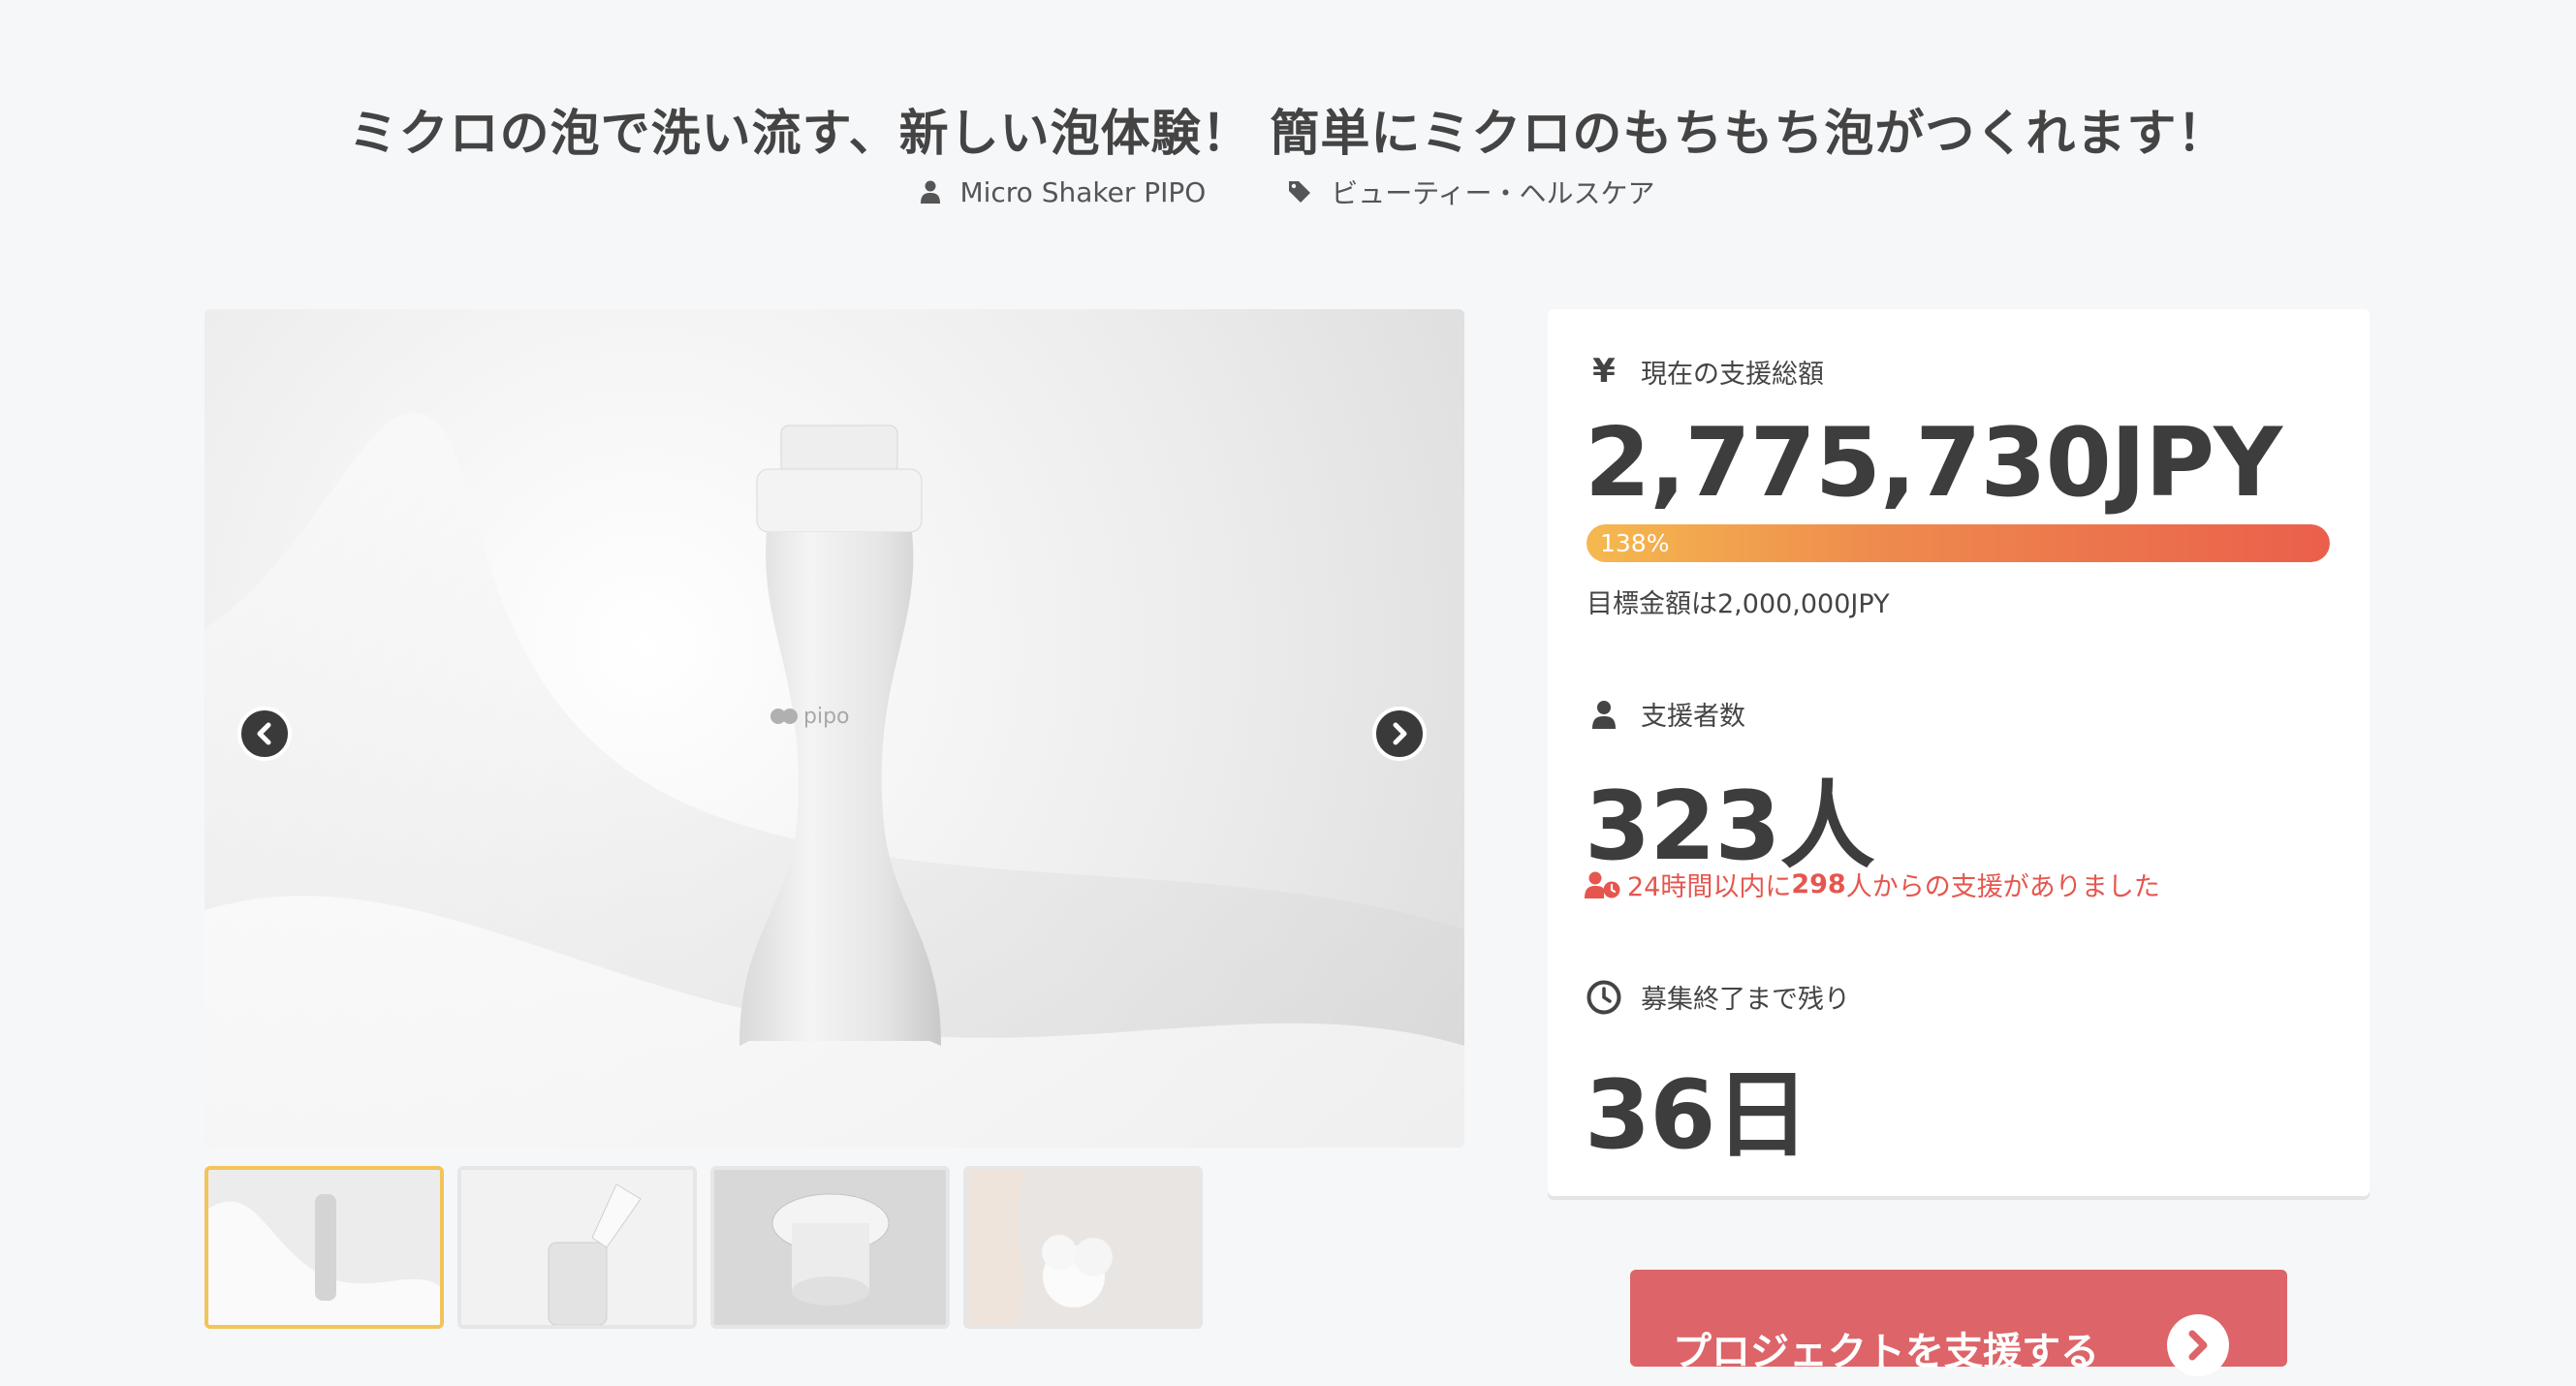 The width and height of the screenshot is (2576, 1386). I want to click on progress-percent: 138%, so click(1635, 543).